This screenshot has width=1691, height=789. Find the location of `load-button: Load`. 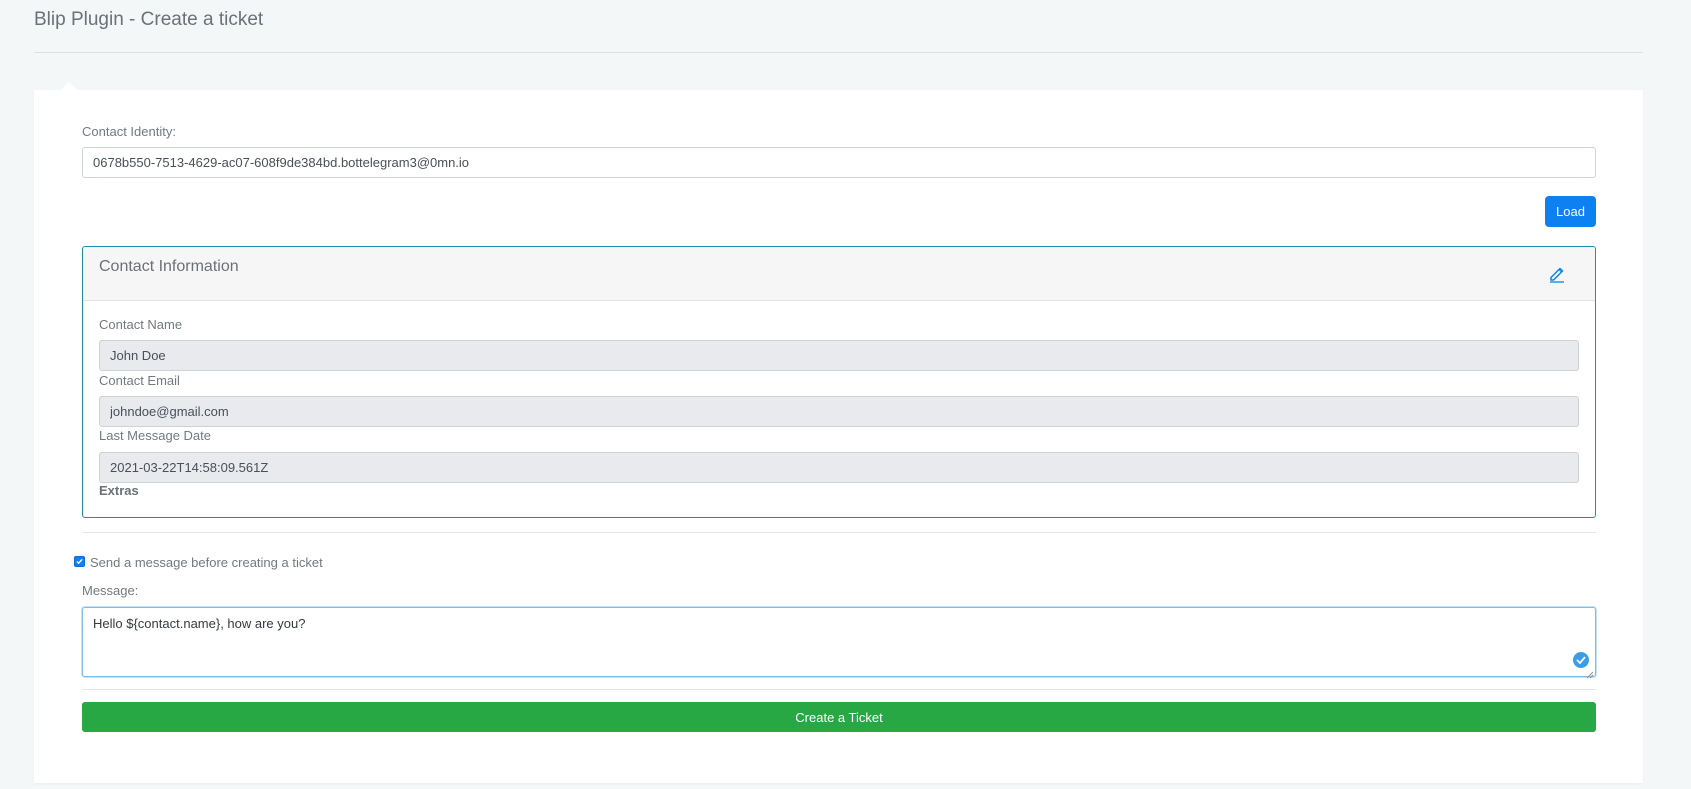

load-button: Load is located at coordinates (1570, 211).